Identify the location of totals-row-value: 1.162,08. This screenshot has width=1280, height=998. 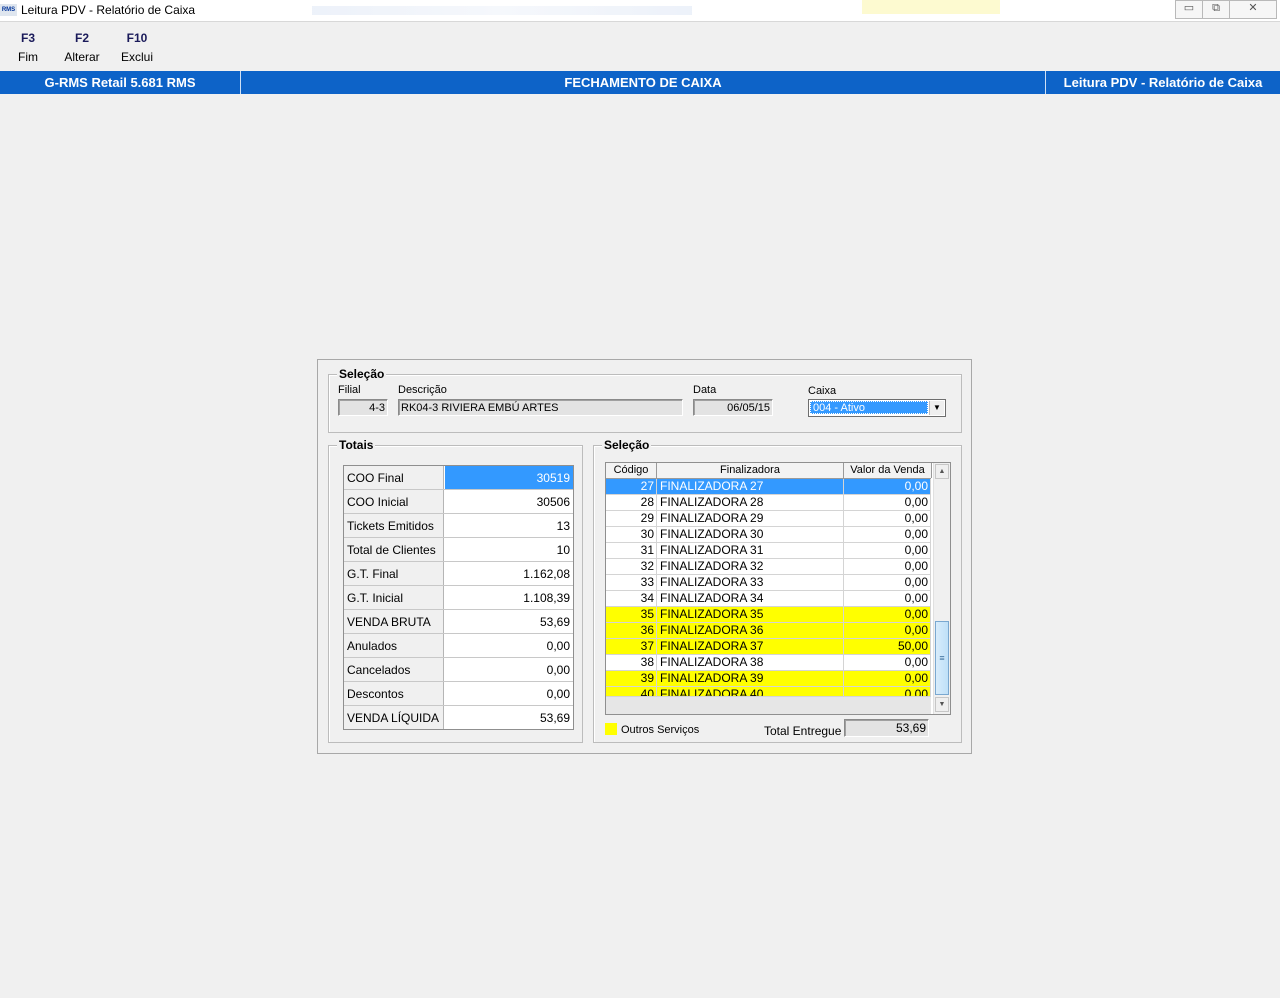
(509, 573).